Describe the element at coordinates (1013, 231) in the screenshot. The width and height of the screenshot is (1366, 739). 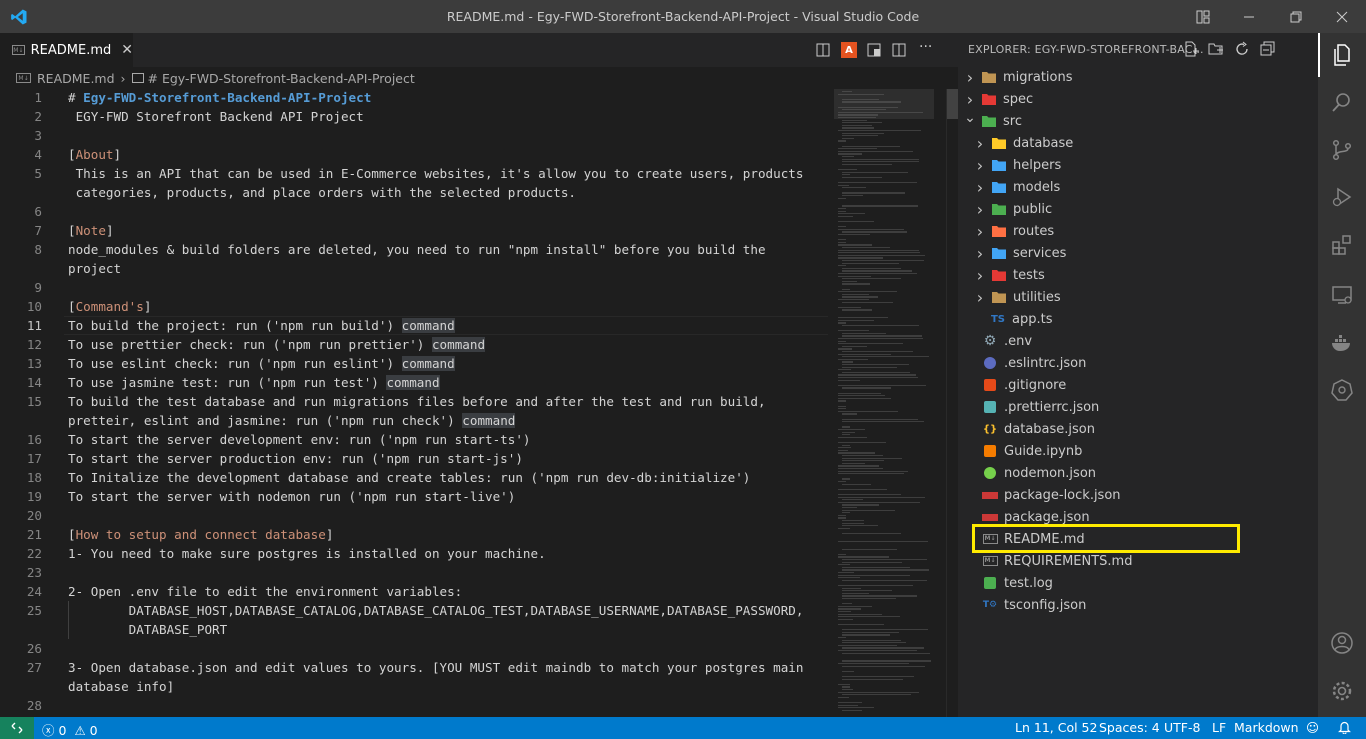
I see `tree-item: › routes` at that location.